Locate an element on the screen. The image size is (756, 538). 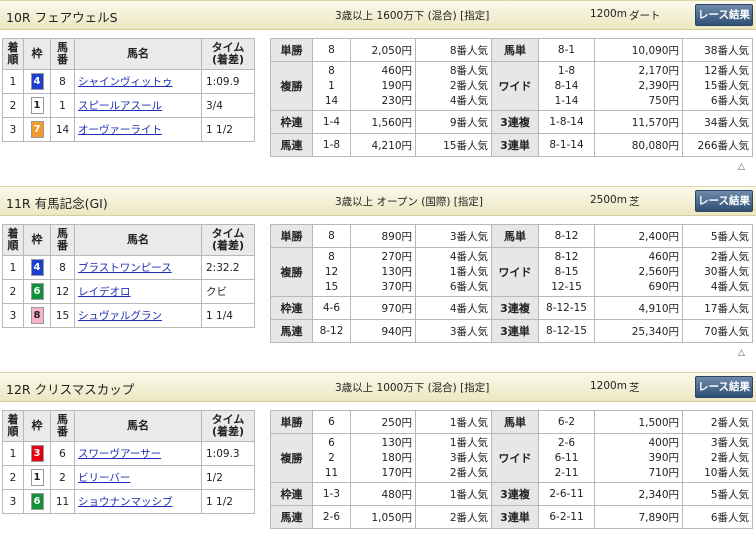
race-surface: 芝 is located at coordinates (634, 388).